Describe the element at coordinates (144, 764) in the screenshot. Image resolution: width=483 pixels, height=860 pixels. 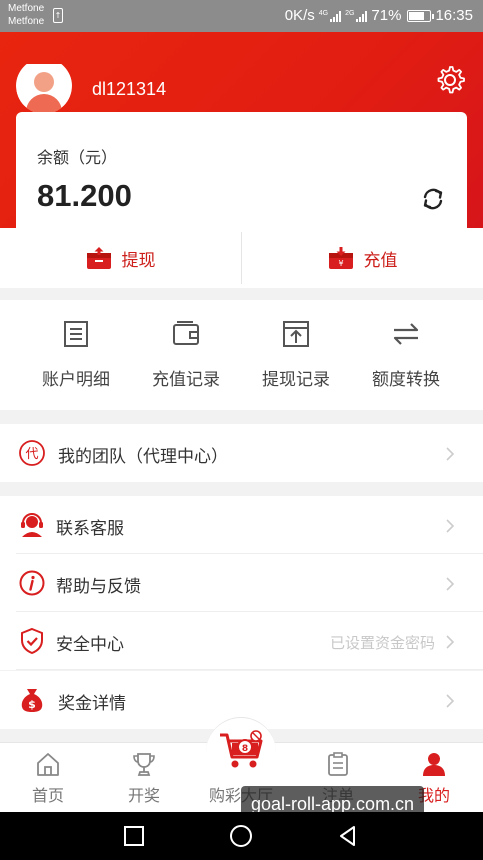
I see `trophy-icon` at that location.